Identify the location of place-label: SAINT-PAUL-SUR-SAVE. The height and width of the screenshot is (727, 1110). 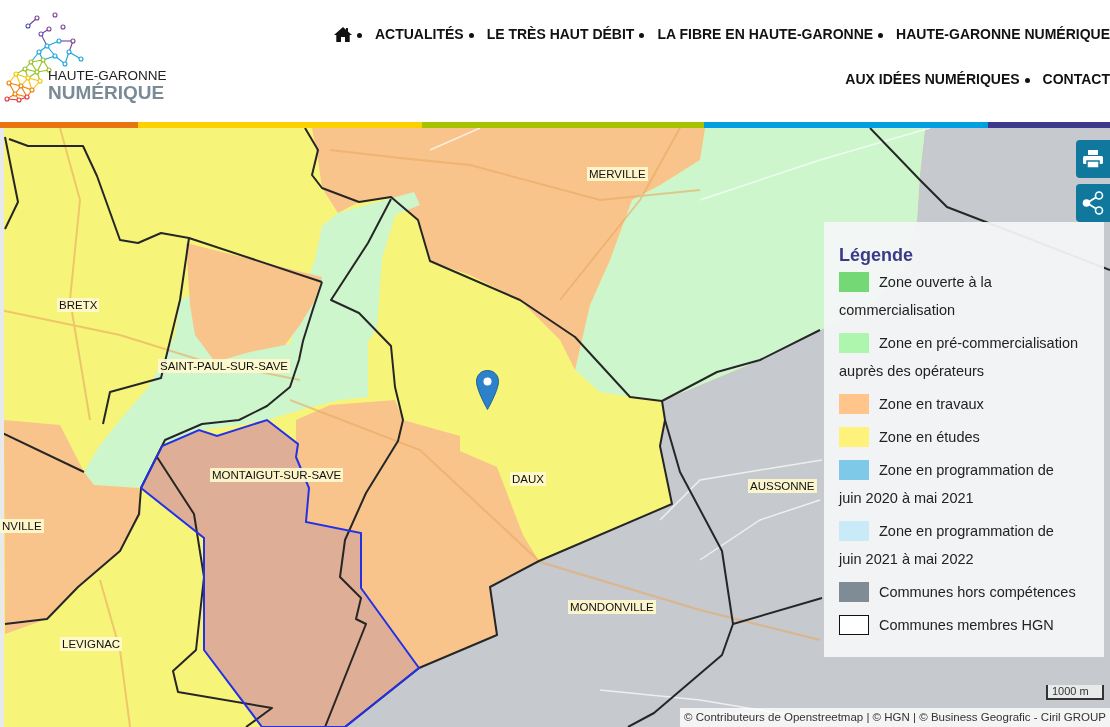
(224, 366).